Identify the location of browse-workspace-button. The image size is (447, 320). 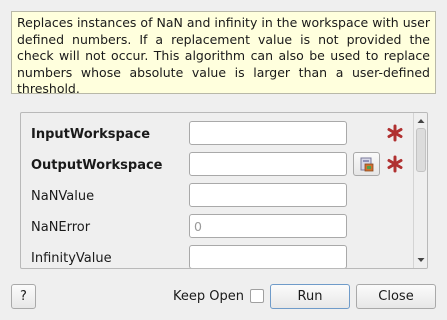
(366, 164).